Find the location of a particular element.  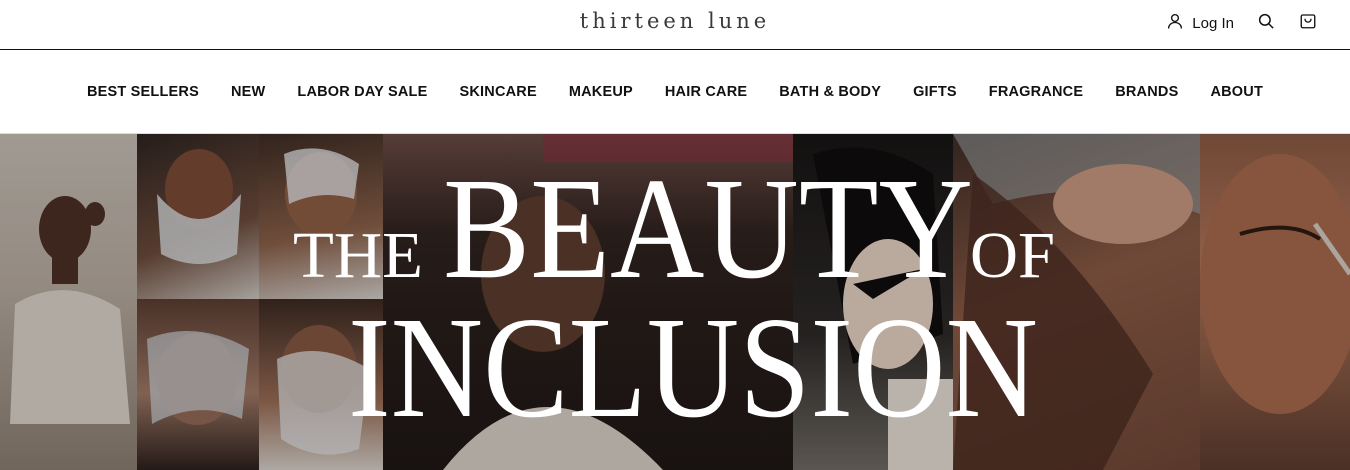

nav-item-gifts: GIFTS is located at coordinates (935, 92).